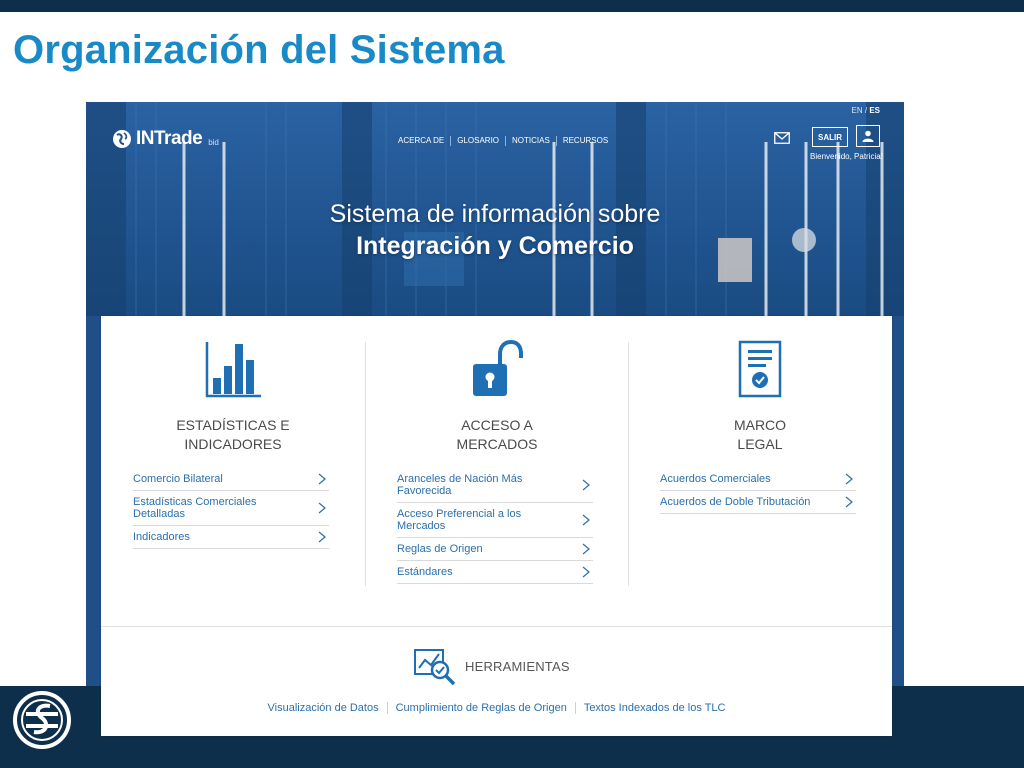  I want to click on certificate-document-icon, so click(760, 369).